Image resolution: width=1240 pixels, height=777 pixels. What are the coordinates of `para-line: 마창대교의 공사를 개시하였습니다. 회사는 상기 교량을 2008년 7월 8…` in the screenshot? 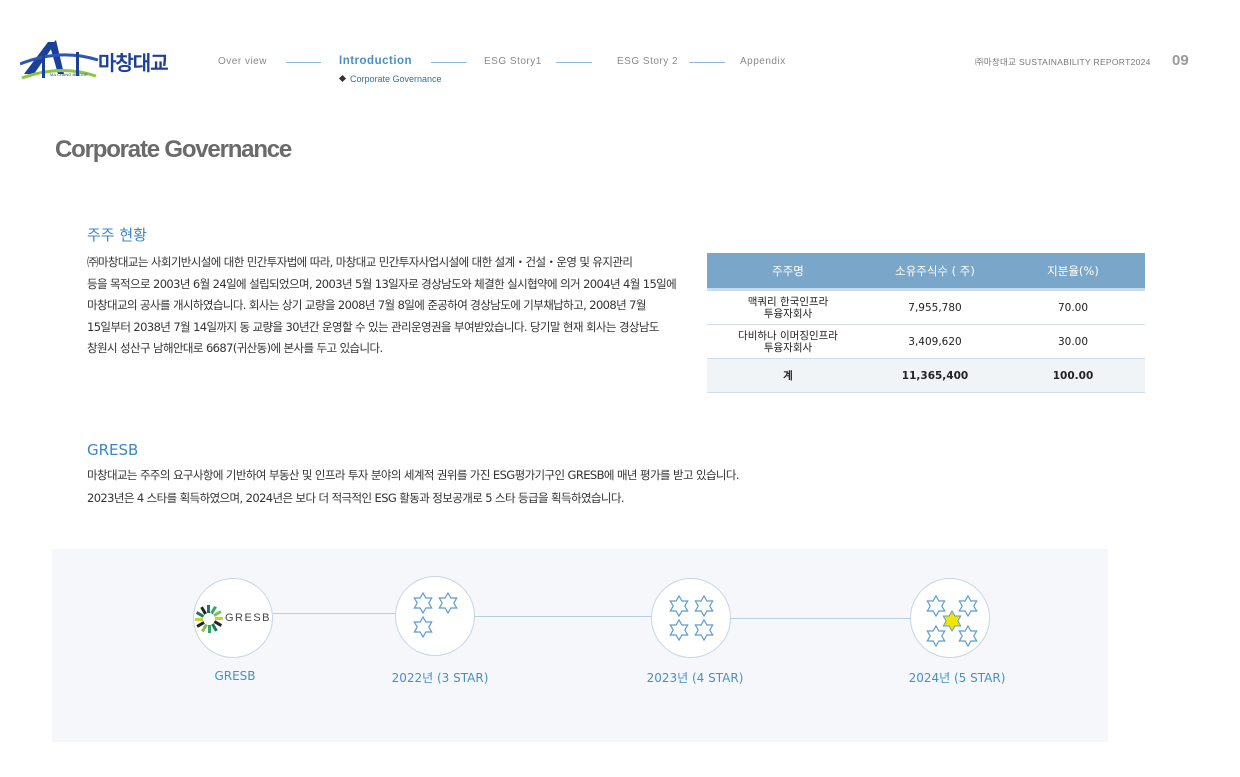 It's located at (366, 305).